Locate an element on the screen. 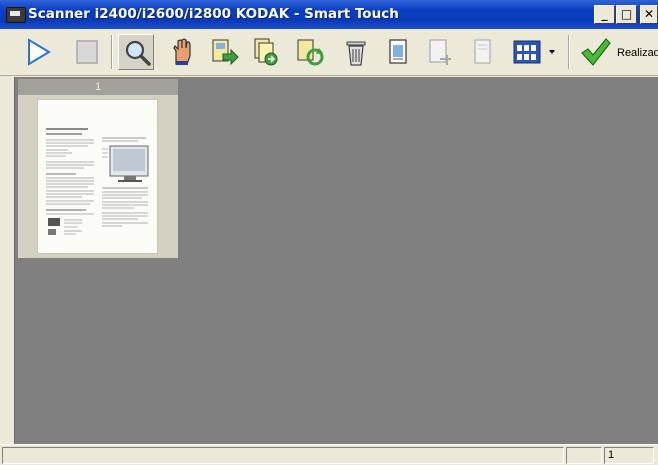 This screenshot has width=658, height=465. thumbnail-cell is located at coordinates (98, 176).